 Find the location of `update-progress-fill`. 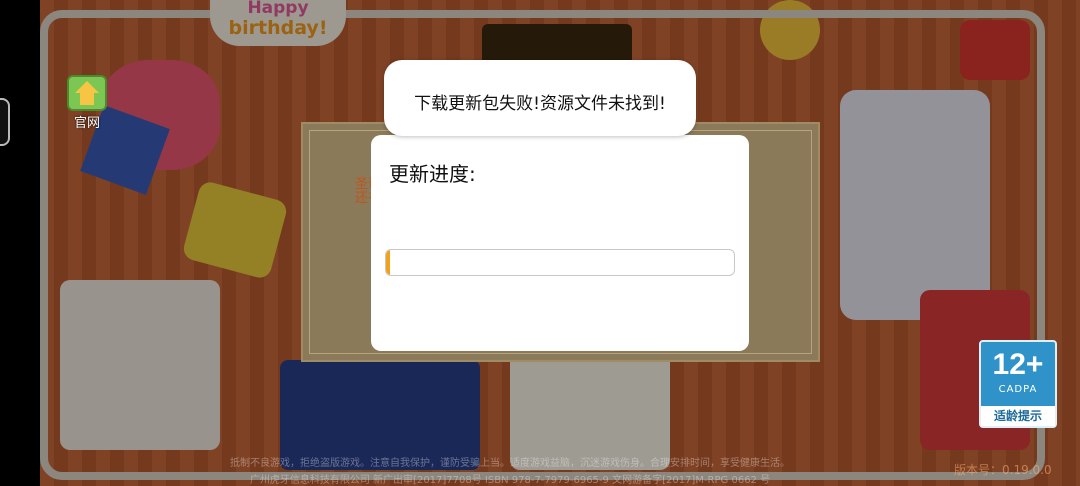

update-progress-fill is located at coordinates (388, 262).